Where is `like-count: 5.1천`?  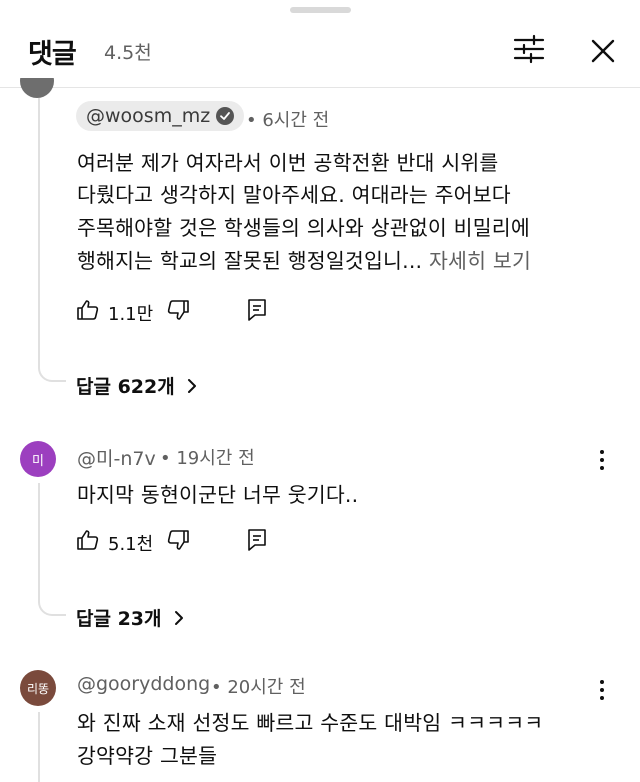
like-count: 5.1천 is located at coordinates (131, 544).